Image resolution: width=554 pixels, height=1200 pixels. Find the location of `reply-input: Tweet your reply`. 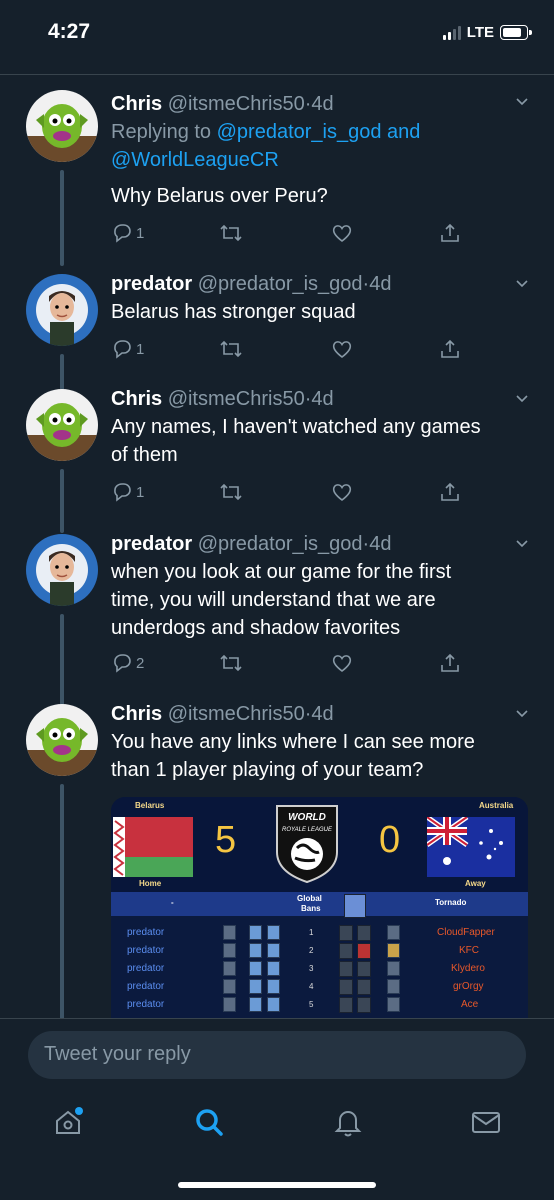

reply-input: Tweet your reply is located at coordinates (277, 1055).